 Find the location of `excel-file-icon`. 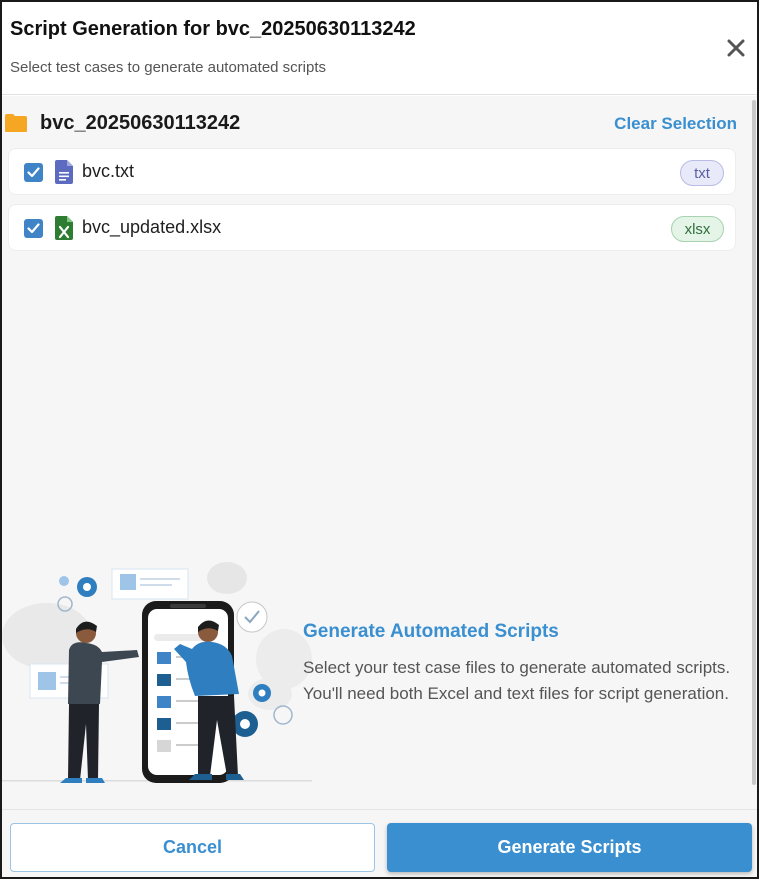

excel-file-icon is located at coordinates (64, 228).